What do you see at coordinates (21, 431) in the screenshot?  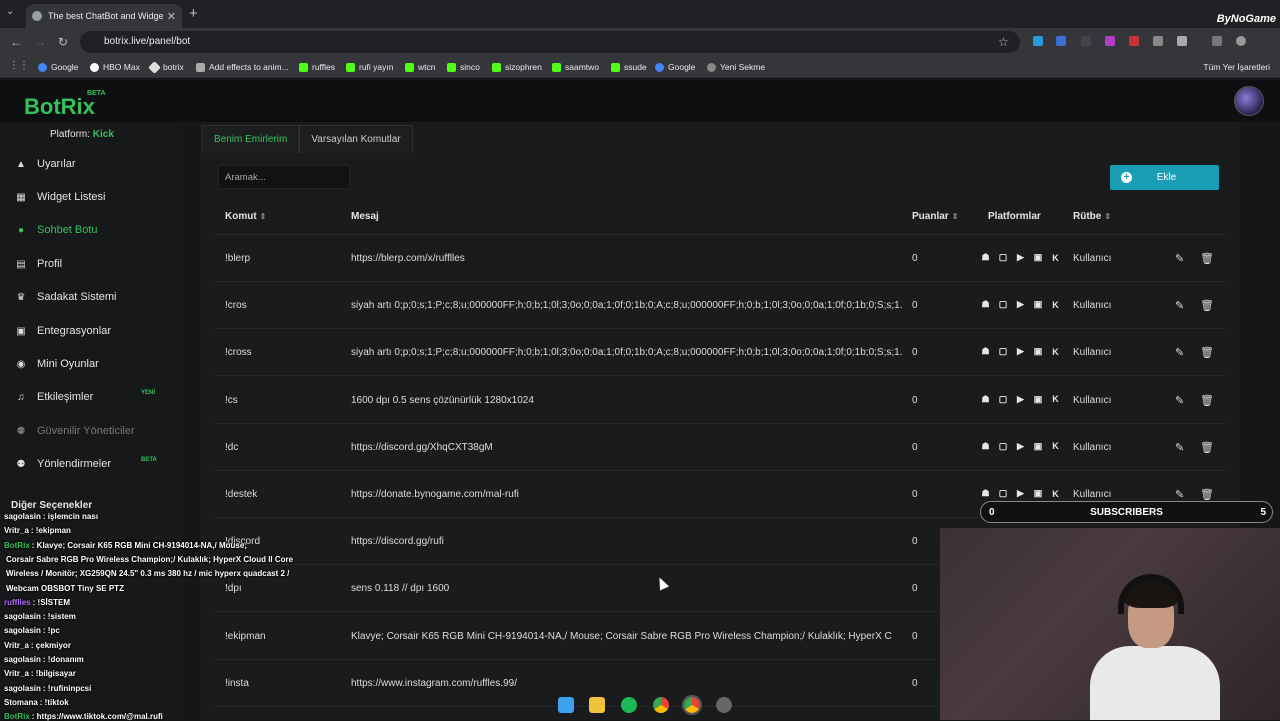 I see `users-icon: ⚉` at bounding box center [21, 431].